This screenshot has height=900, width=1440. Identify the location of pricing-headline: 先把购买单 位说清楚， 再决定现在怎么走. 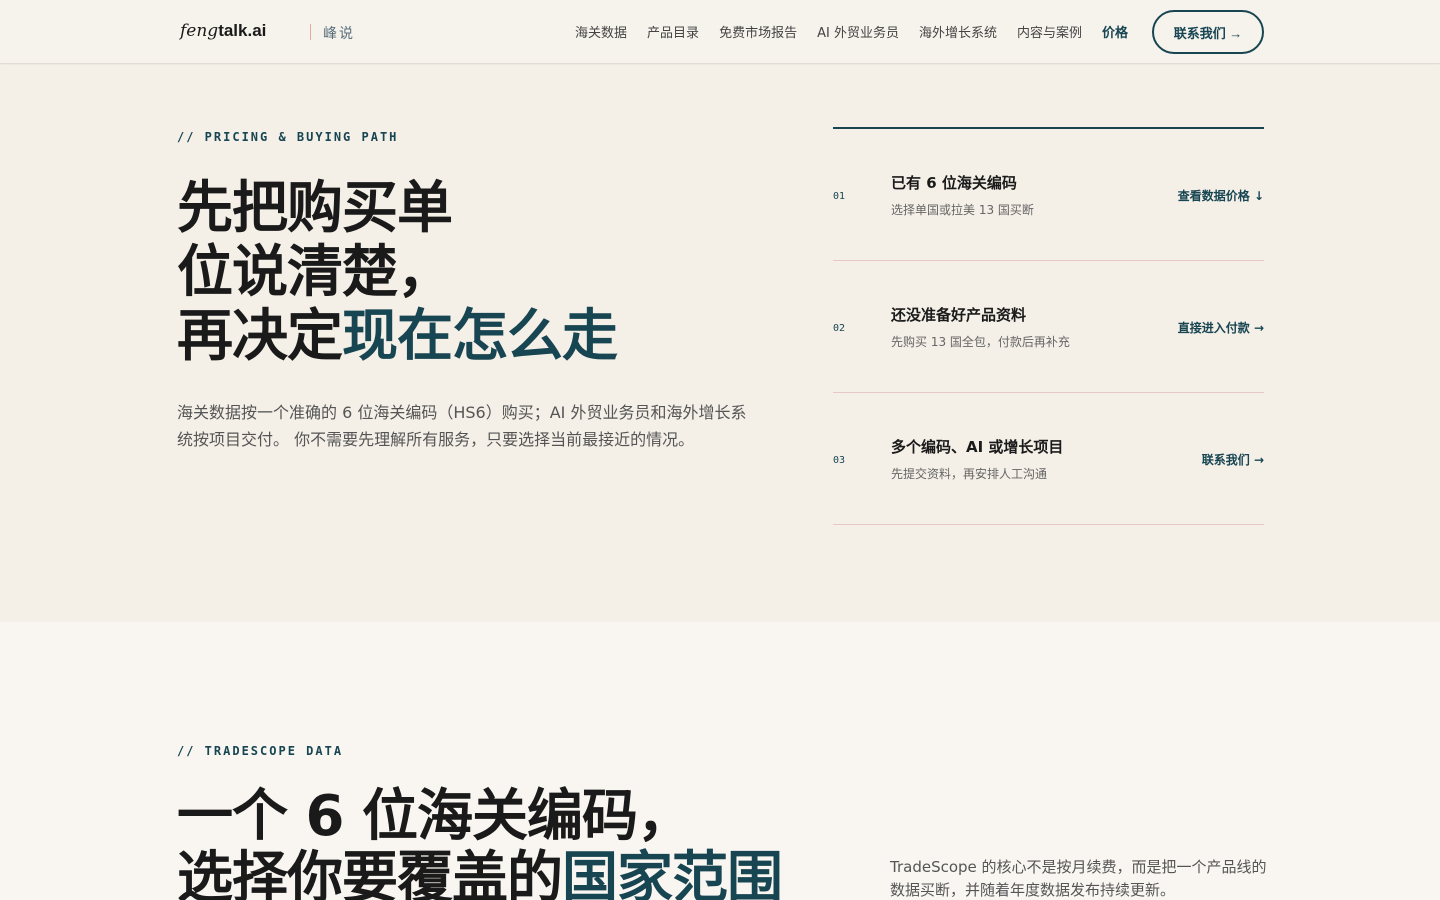
(397, 272).